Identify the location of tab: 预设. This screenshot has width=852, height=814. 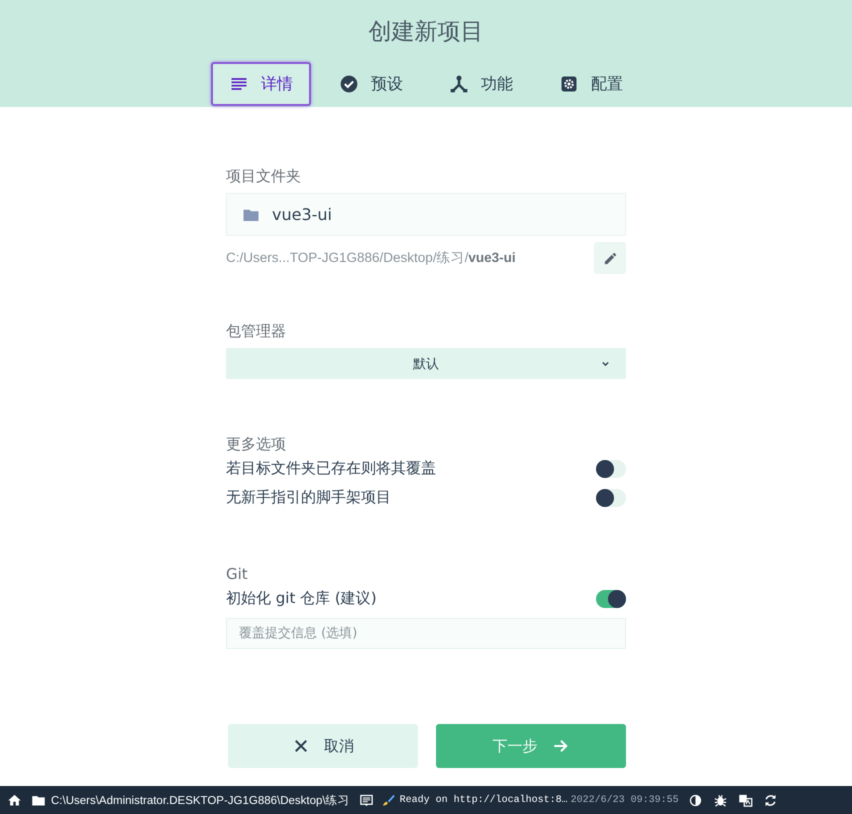
(371, 84).